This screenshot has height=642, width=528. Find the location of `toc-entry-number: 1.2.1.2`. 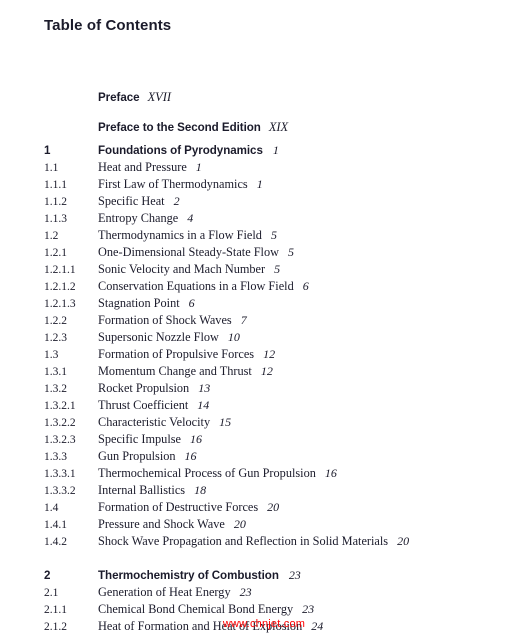

toc-entry-number: 1.2.1.2 is located at coordinates (60, 287).